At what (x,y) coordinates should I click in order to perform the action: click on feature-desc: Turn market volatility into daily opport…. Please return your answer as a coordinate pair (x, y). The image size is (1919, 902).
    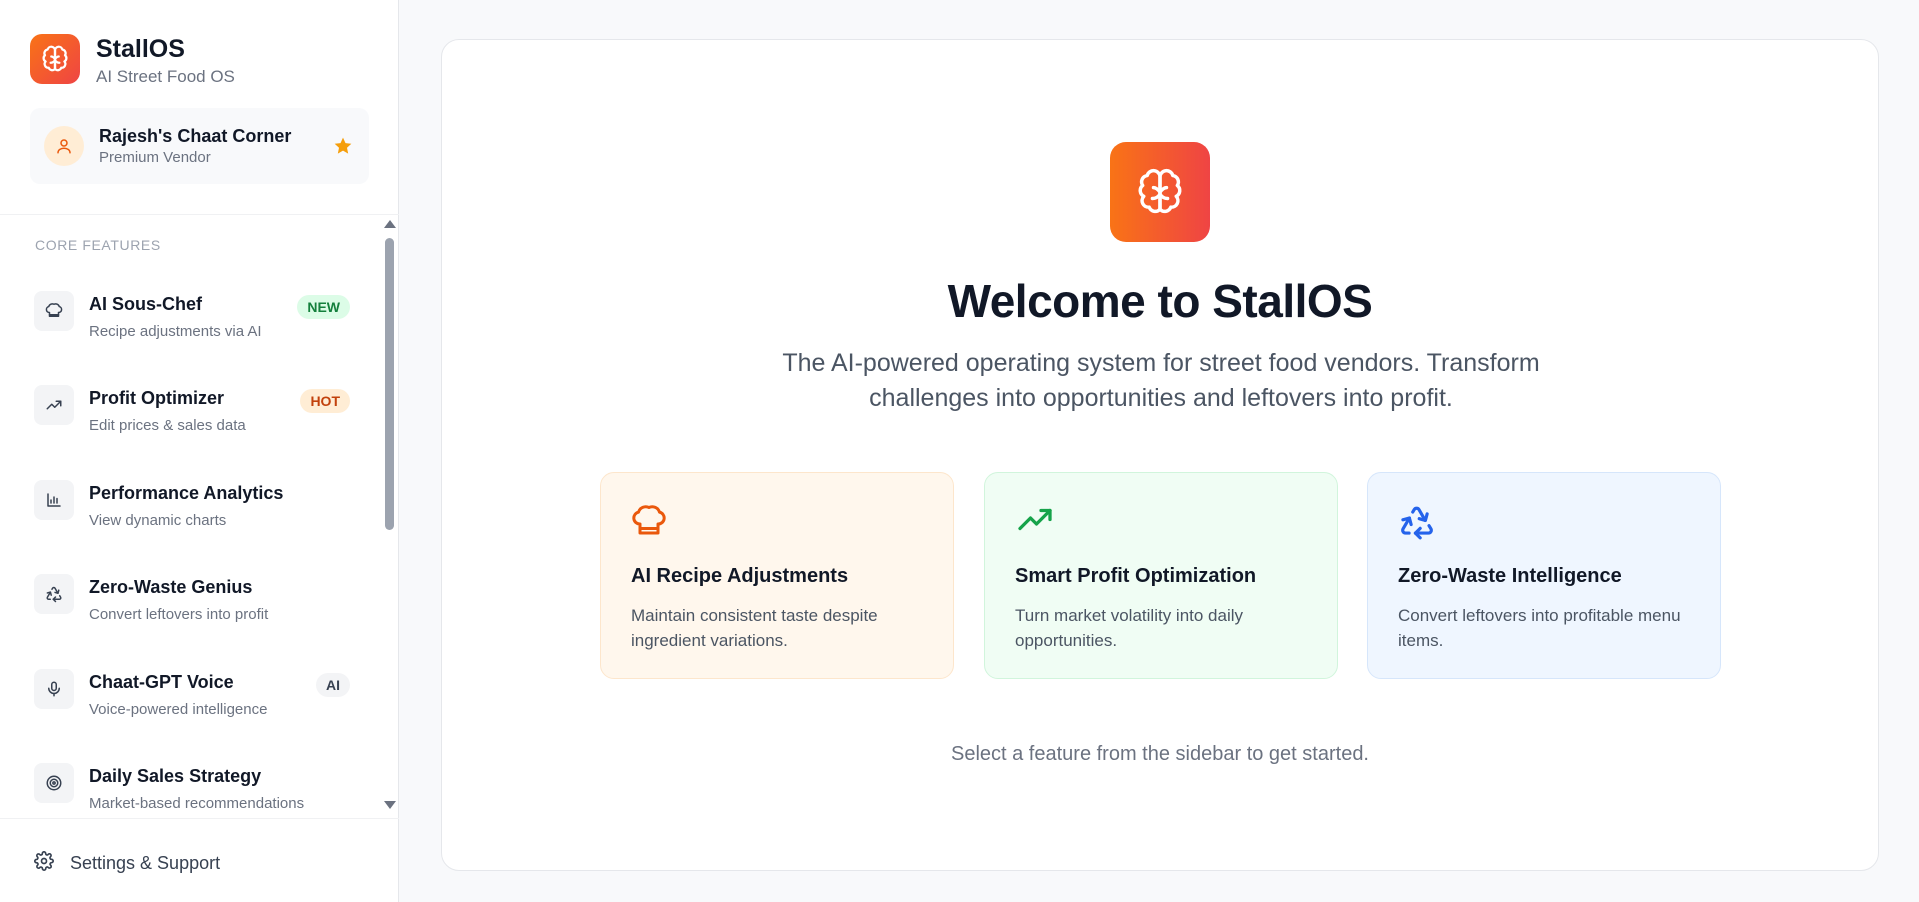
    Looking at the image, I should click on (1129, 628).